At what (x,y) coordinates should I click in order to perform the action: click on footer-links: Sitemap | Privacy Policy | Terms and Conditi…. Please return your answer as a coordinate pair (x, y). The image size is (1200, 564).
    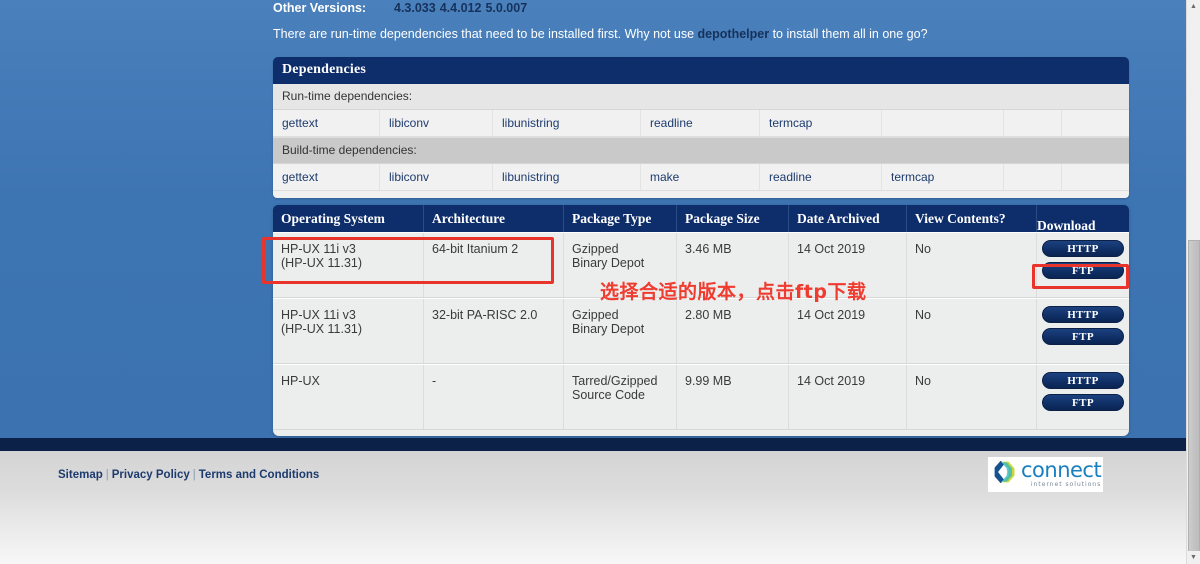
    Looking at the image, I should click on (188, 475).